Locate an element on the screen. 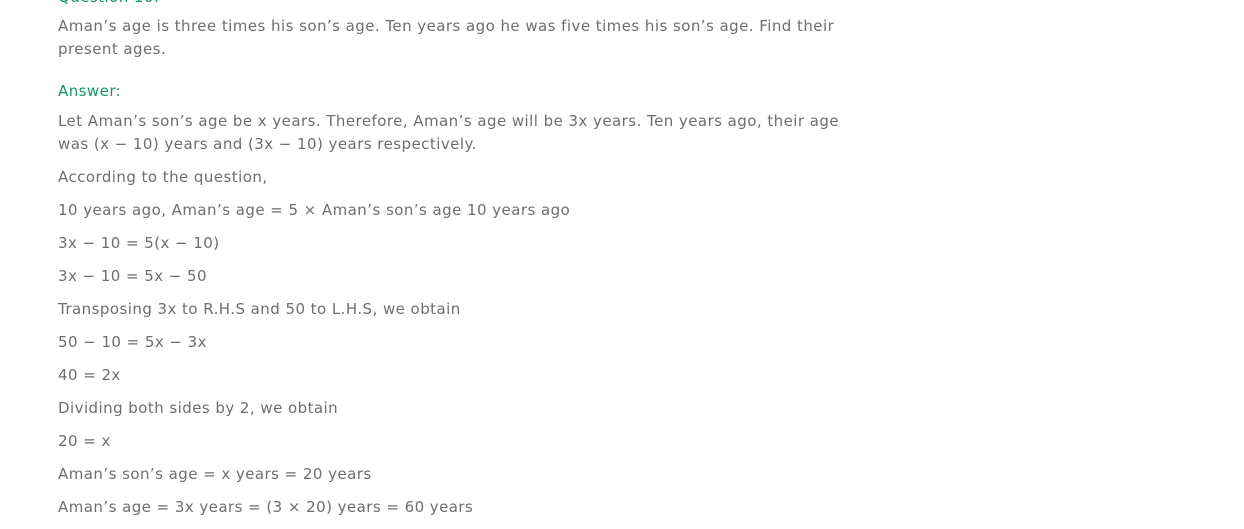  question-label: Question 10: is located at coordinates (108, 4).